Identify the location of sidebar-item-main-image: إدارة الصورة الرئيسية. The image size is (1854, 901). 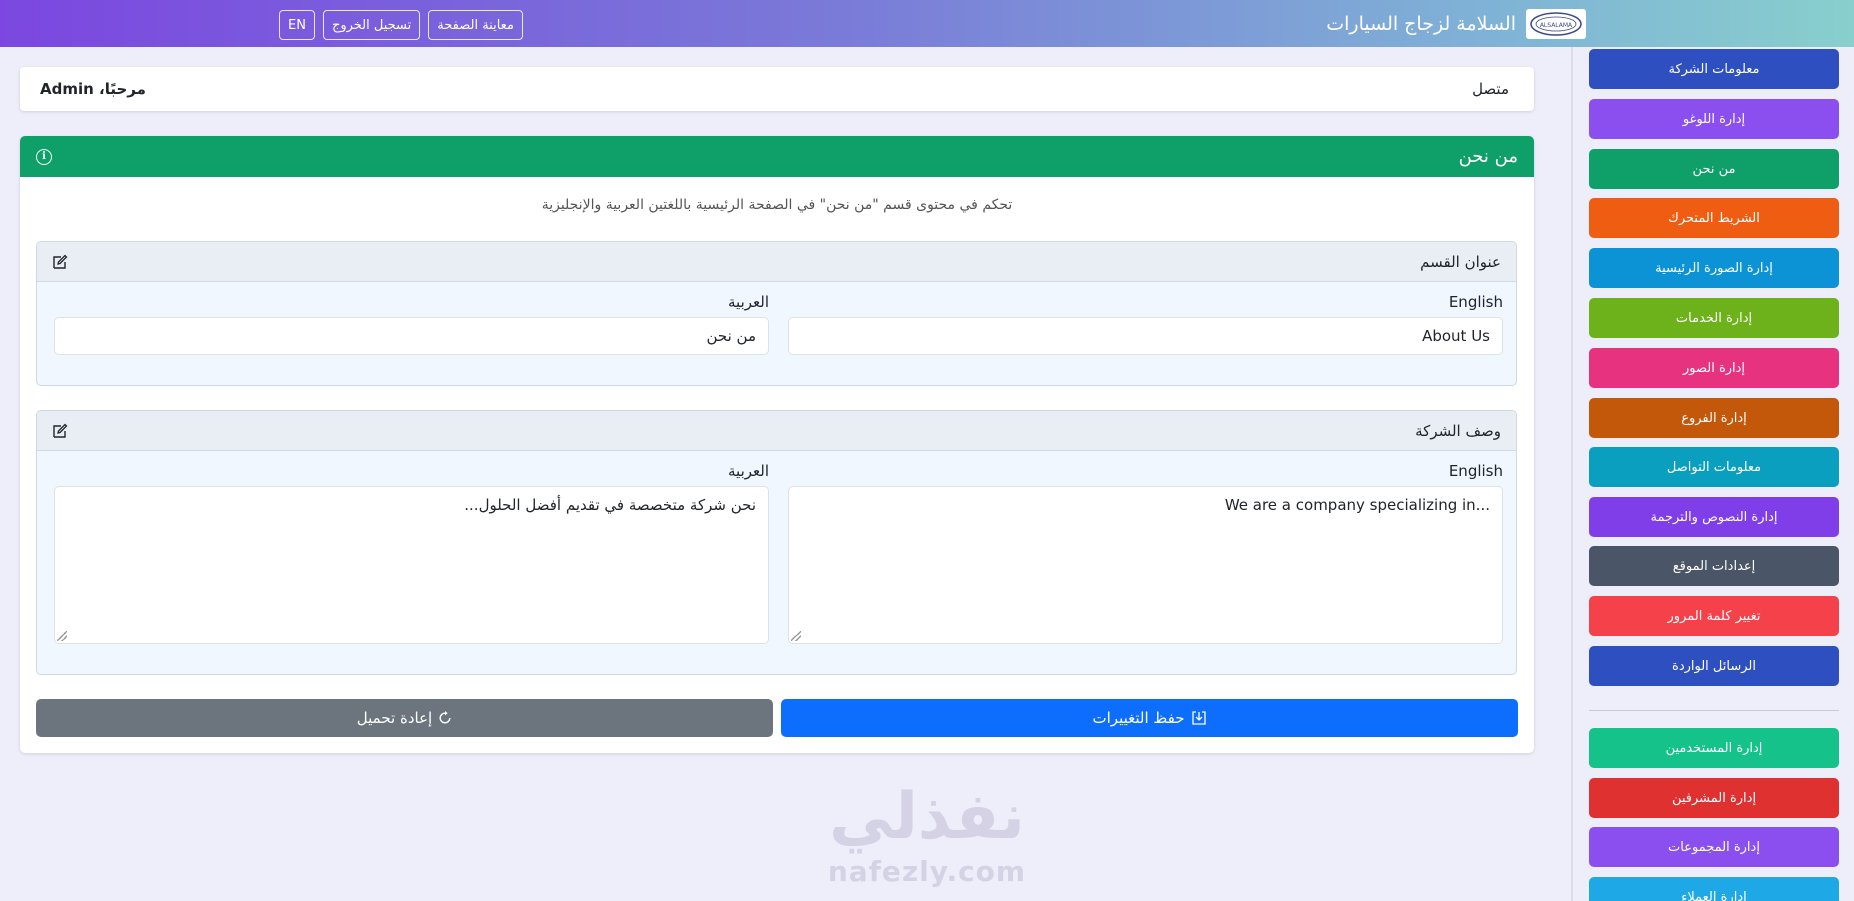
(1714, 268).